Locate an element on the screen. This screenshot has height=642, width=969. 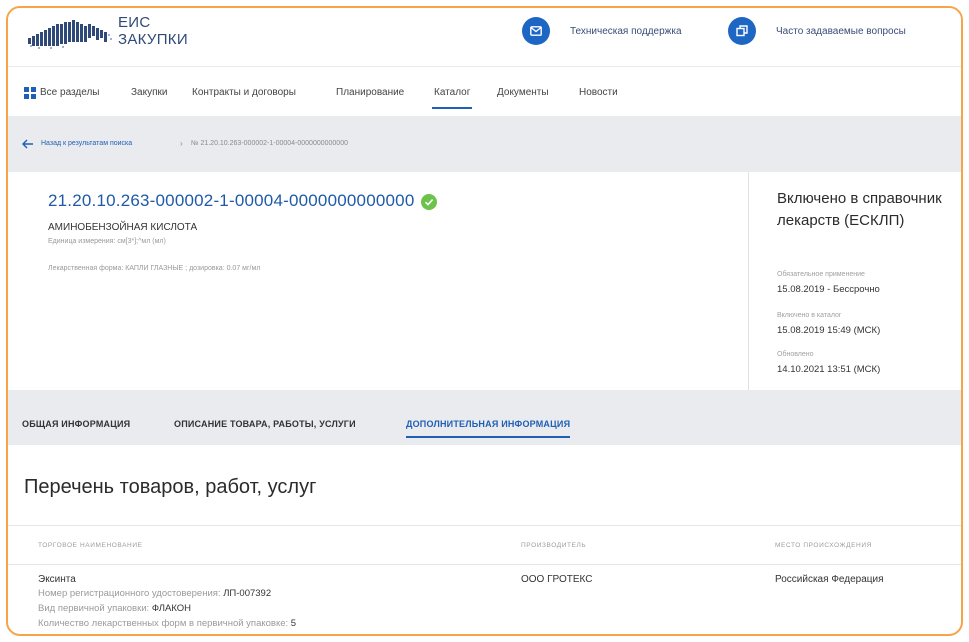
package-type: Вид первичной упаковки: ФЛАКОН is located at coordinates (114, 608).